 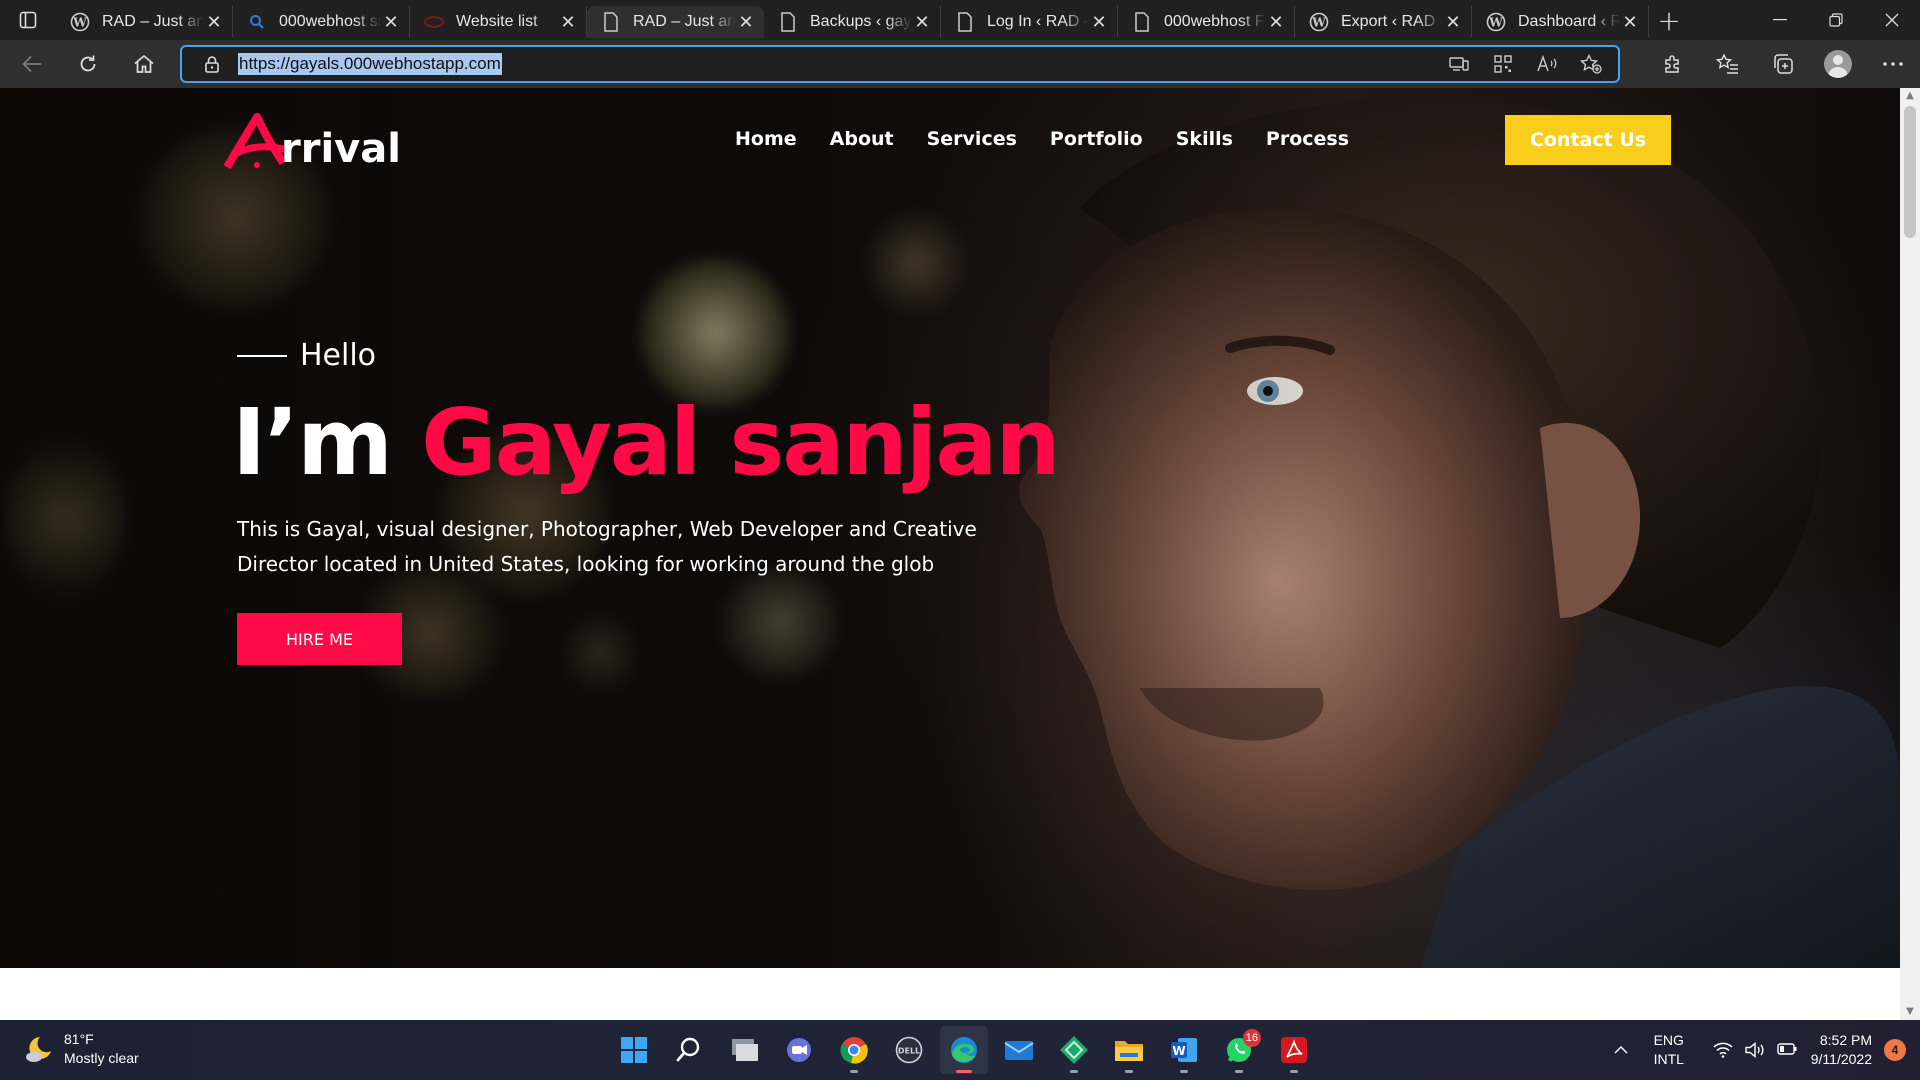 I want to click on browser-tab: Backups ‹ gaya ✕, so click(x=852, y=22).